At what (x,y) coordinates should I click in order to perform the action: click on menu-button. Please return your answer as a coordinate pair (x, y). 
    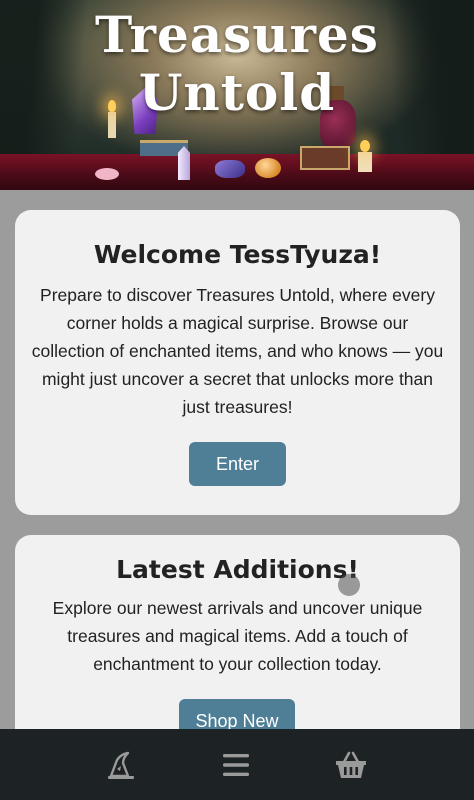
    Looking at the image, I should click on (236, 765).